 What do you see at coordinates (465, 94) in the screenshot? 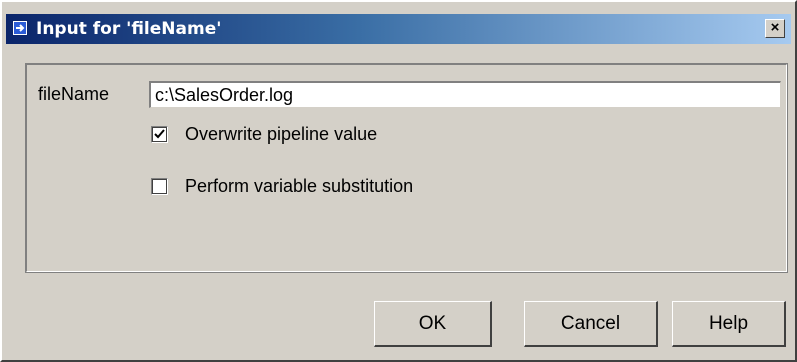
I see `filename-input: c:\SalesOrder.log` at bounding box center [465, 94].